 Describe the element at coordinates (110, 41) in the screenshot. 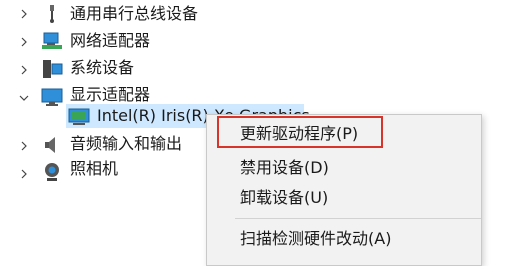

I see `tree-item-label: 网络适配器` at that location.